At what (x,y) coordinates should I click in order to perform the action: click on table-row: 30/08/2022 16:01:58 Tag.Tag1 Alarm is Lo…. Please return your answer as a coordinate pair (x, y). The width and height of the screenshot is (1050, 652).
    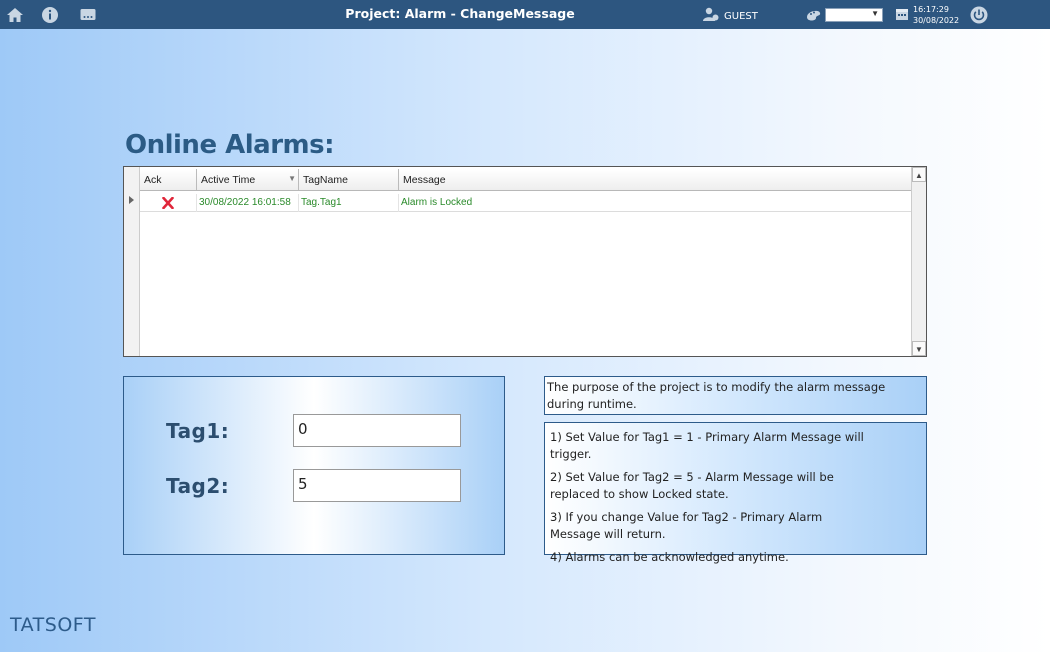
    Looking at the image, I should click on (526, 203).